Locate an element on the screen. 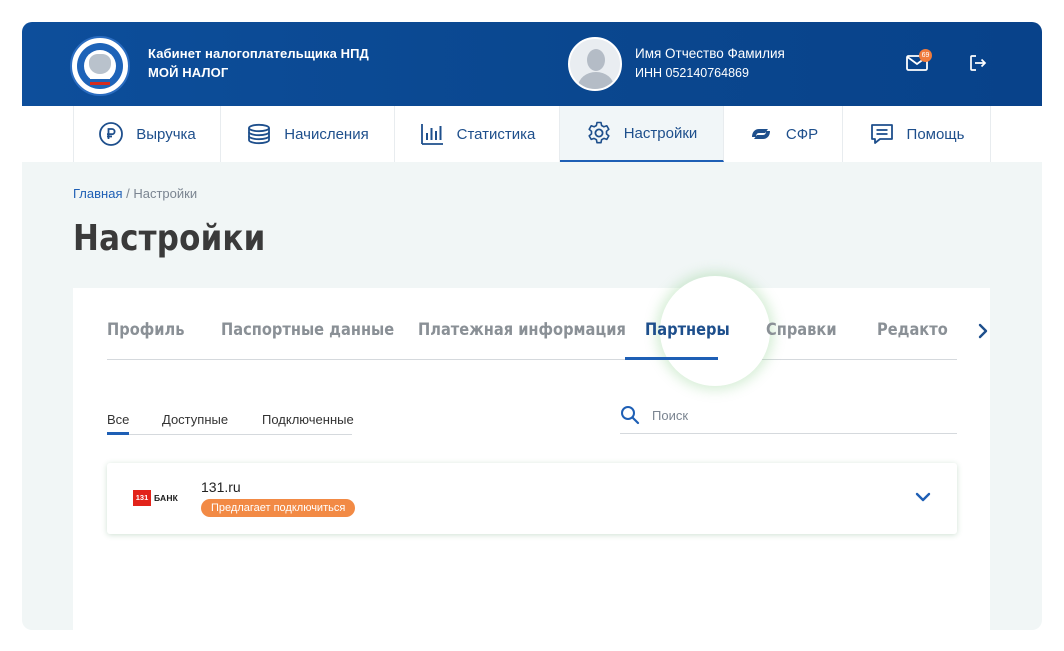 The image size is (1064, 651). filter-available: Доступные is located at coordinates (195, 419).